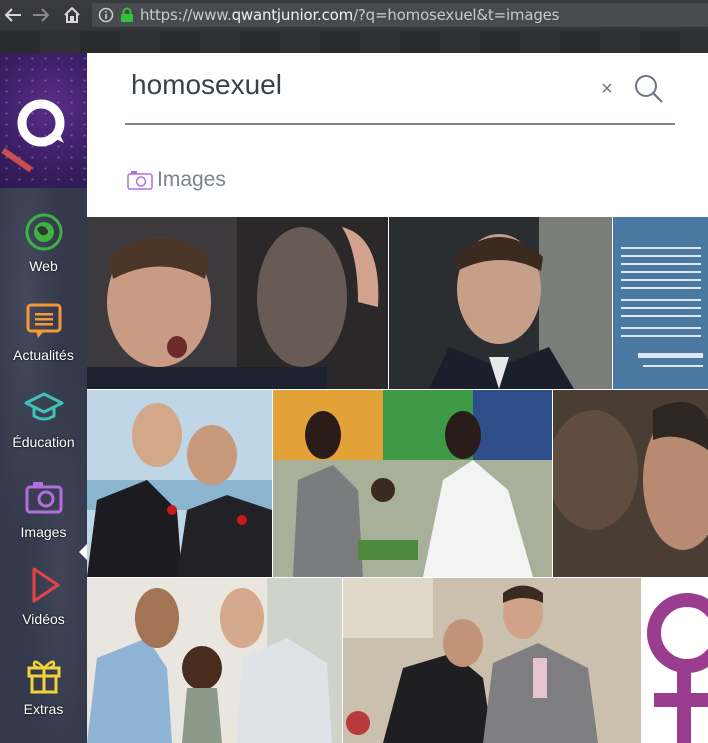 The image size is (708, 743). What do you see at coordinates (127, 14) in the screenshot?
I see `secure-lock-icon` at bounding box center [127, 14].